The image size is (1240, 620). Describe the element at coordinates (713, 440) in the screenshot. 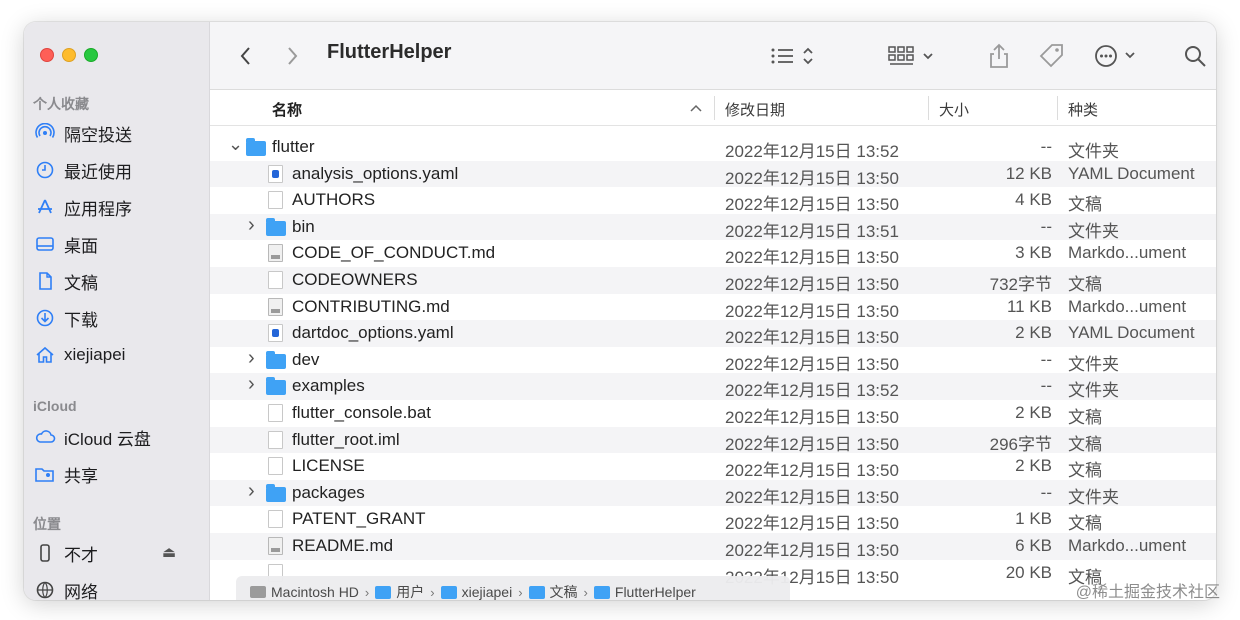

I see `file-row: flutter_root.iml 2022年12月15日 13:50 296字节 文稿` at that location.